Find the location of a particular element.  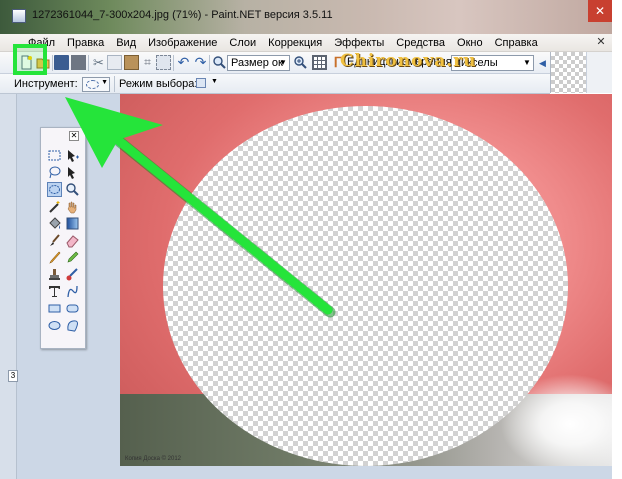

magic-wand-icon is located at coordinates (54, 206).